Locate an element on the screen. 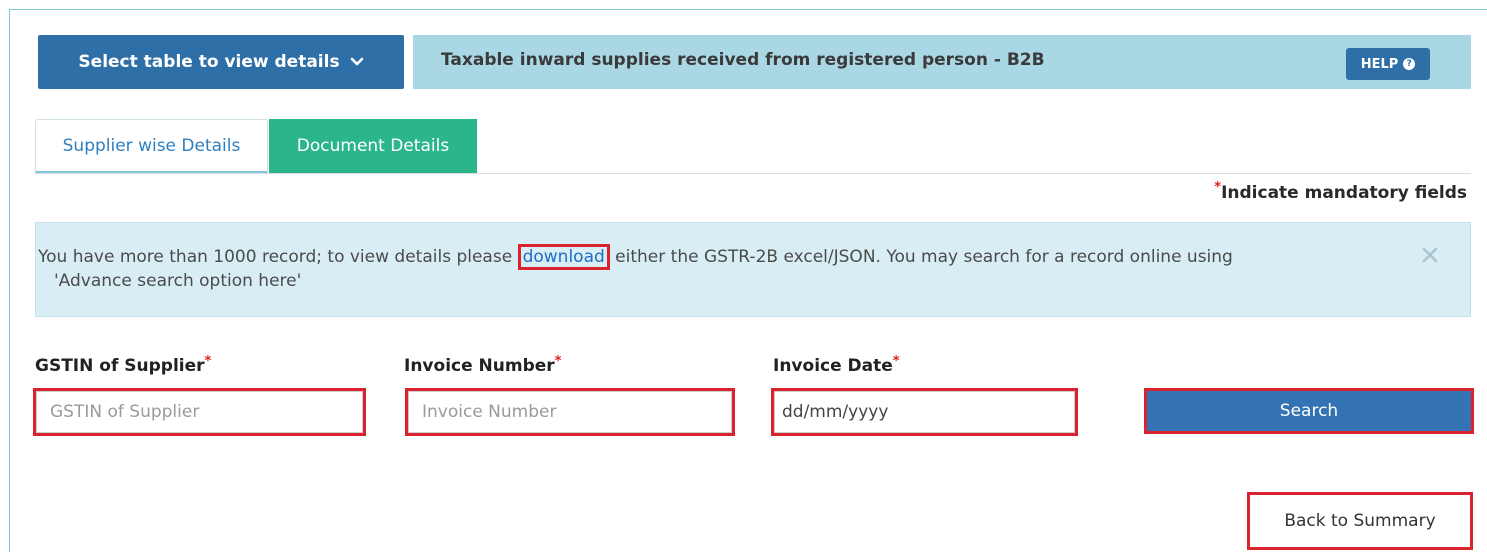 The width and height of the screenshot is (1487, 552). help-label: HELP is located at coordinates (1379, 64).